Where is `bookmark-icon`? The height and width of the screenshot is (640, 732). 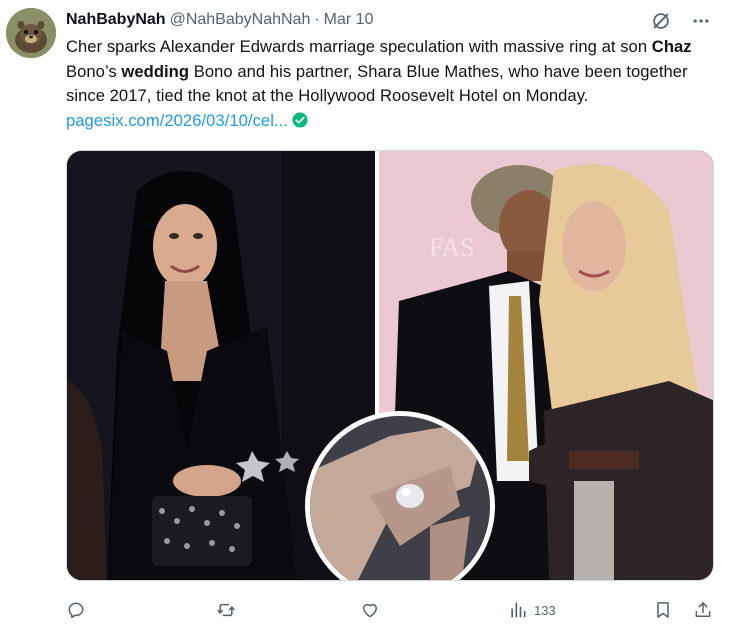
bookmark-icon is located at coordinates (663, 610).